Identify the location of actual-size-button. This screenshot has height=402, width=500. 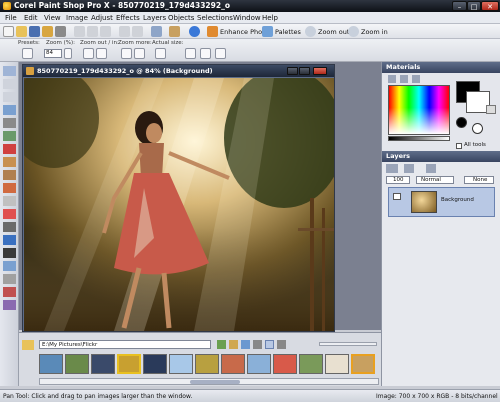
(160, 53).